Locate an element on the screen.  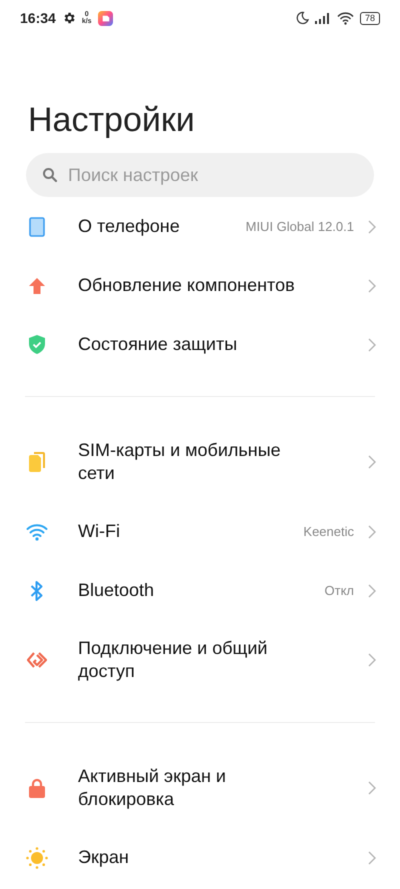
settings-item: Wi-Fi Keenetic is located at coordinates (200, 531).